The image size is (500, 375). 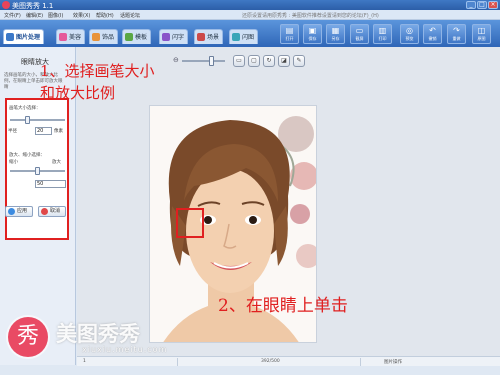 I want to click on menu-file: 文件(F), so click(x=12, y=15).